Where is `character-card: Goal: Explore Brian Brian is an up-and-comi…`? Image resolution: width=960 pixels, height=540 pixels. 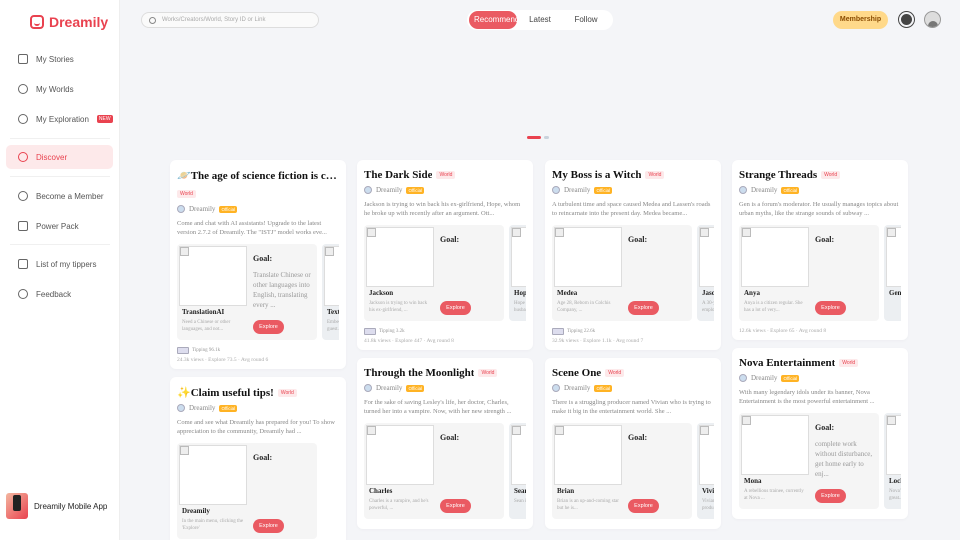 character-card: Goal: Explore Brian Brian is an up-and-comi… is located at coordinates (622, 471).